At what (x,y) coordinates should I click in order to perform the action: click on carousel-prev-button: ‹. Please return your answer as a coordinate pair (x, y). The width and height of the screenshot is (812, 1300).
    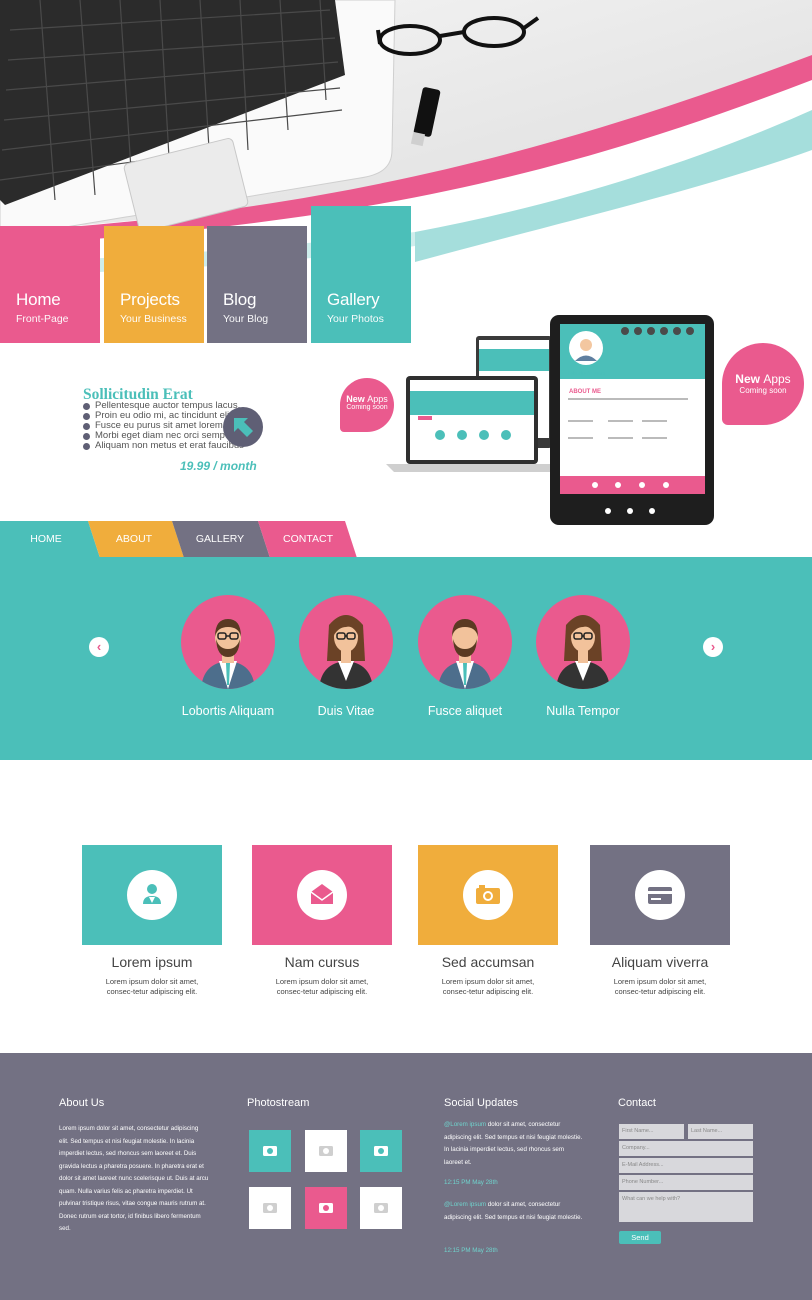
    Looking at the image, I should click on (99, 647).